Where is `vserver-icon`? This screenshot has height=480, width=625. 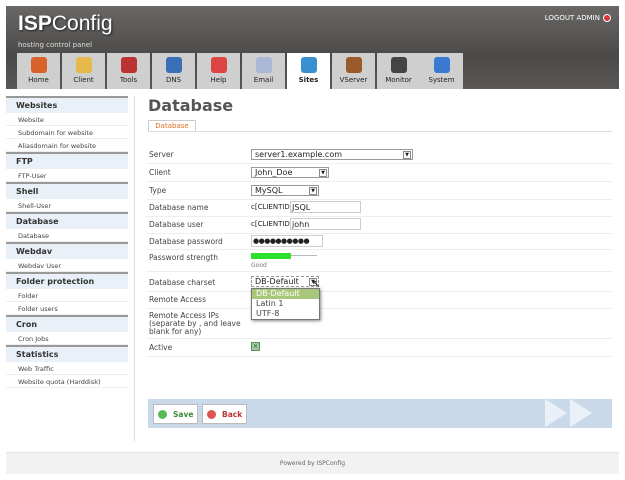
vserver-icon is located at coordinates (353, 65).